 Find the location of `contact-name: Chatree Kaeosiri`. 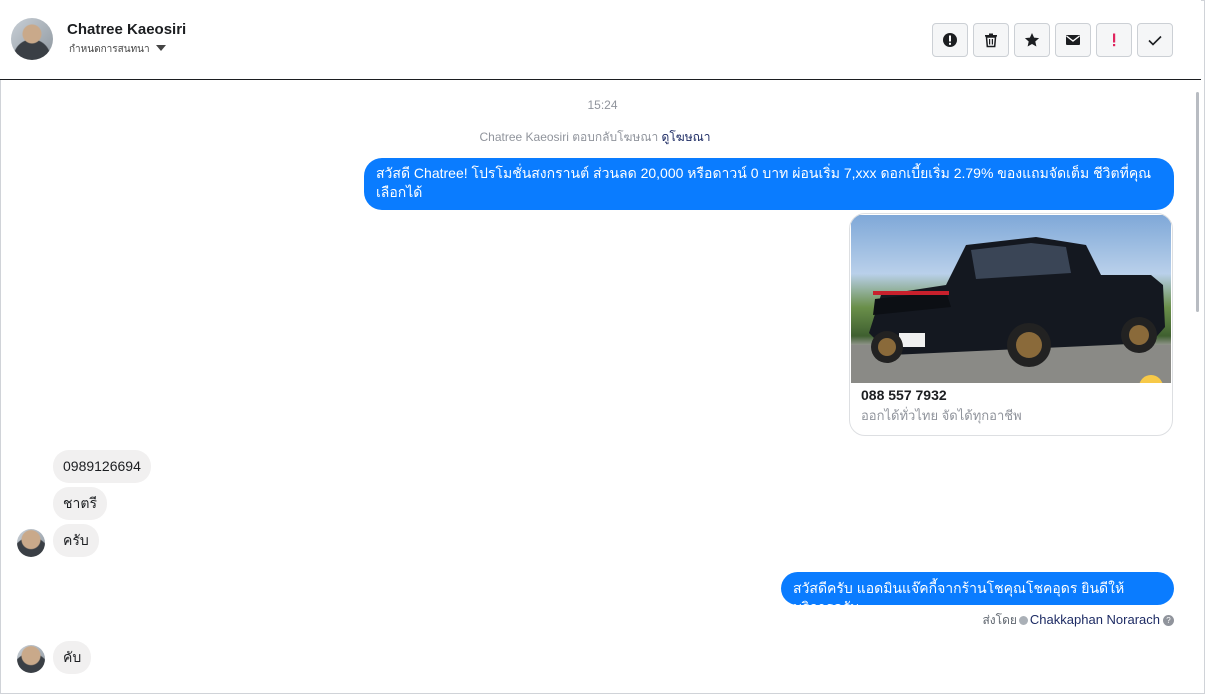

contact-name: Chatree Kaeosiri is located at coordinates (126, 29).